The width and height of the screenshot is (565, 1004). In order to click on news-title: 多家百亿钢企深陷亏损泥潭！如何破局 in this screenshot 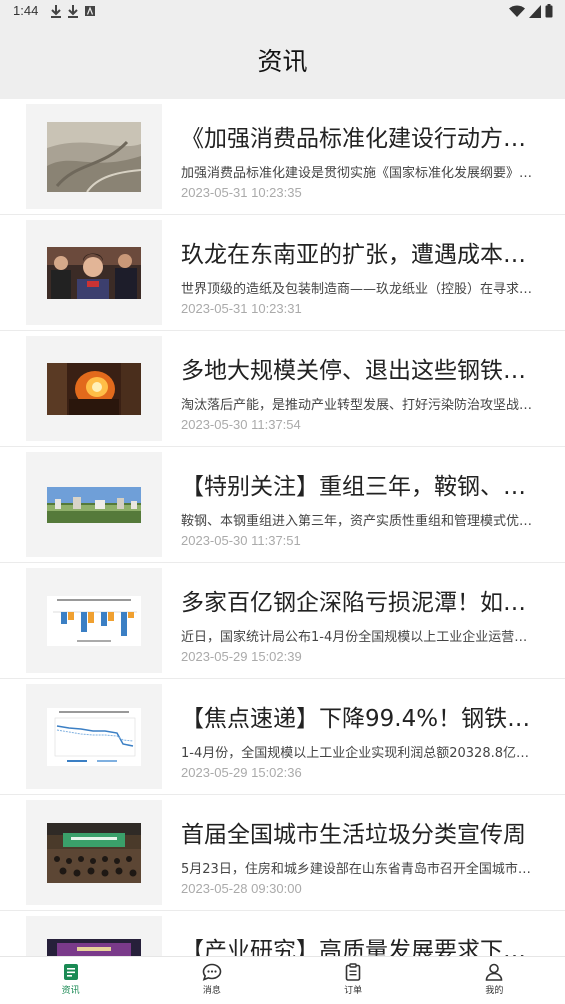, I will do `click(361, 603)`.